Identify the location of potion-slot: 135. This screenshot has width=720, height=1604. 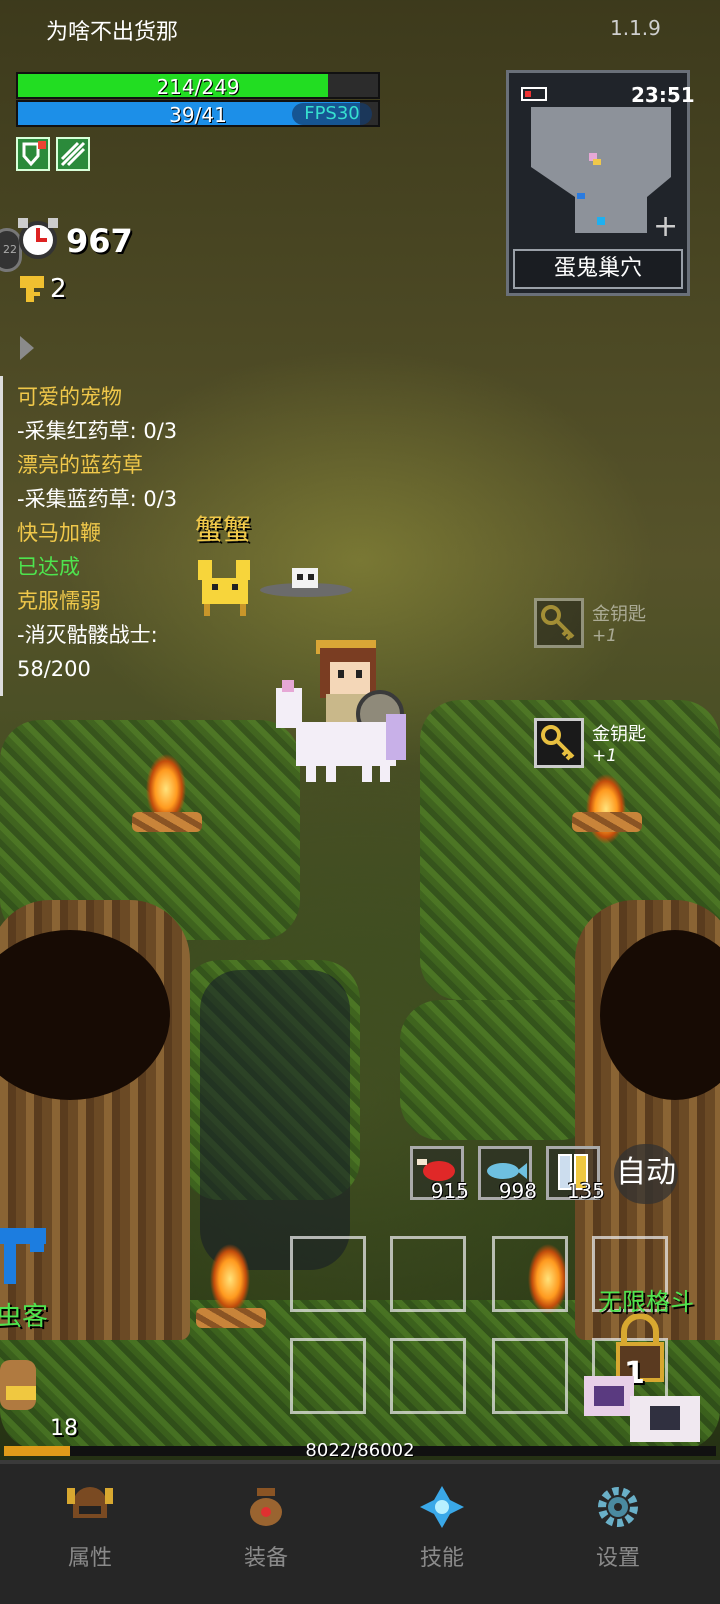
(575, 1174).